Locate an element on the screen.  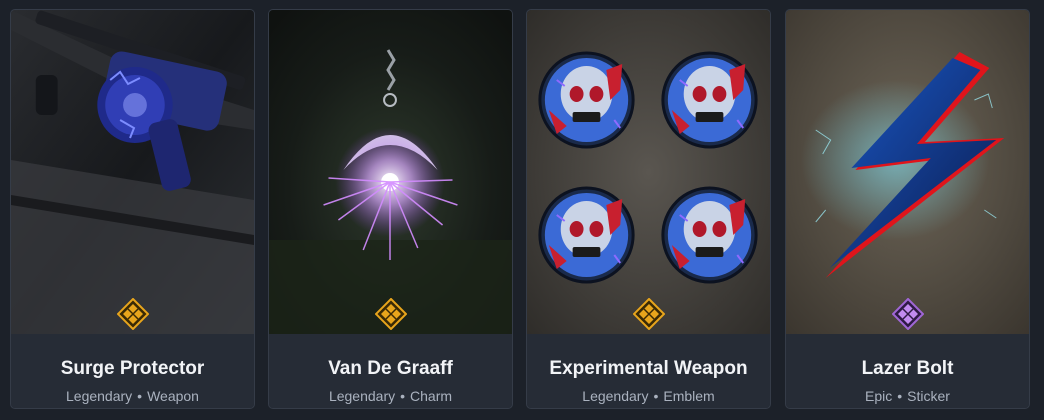
item-info: Experimental Weapon Legendary • Emblem is located at coordinates (648, 371).